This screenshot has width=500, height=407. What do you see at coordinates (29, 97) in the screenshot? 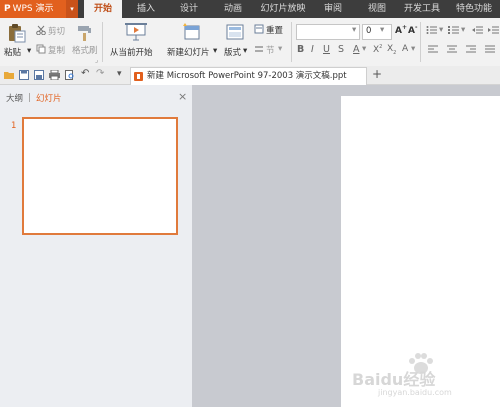
I see `tab-divider` at bounding box center [29, 97].